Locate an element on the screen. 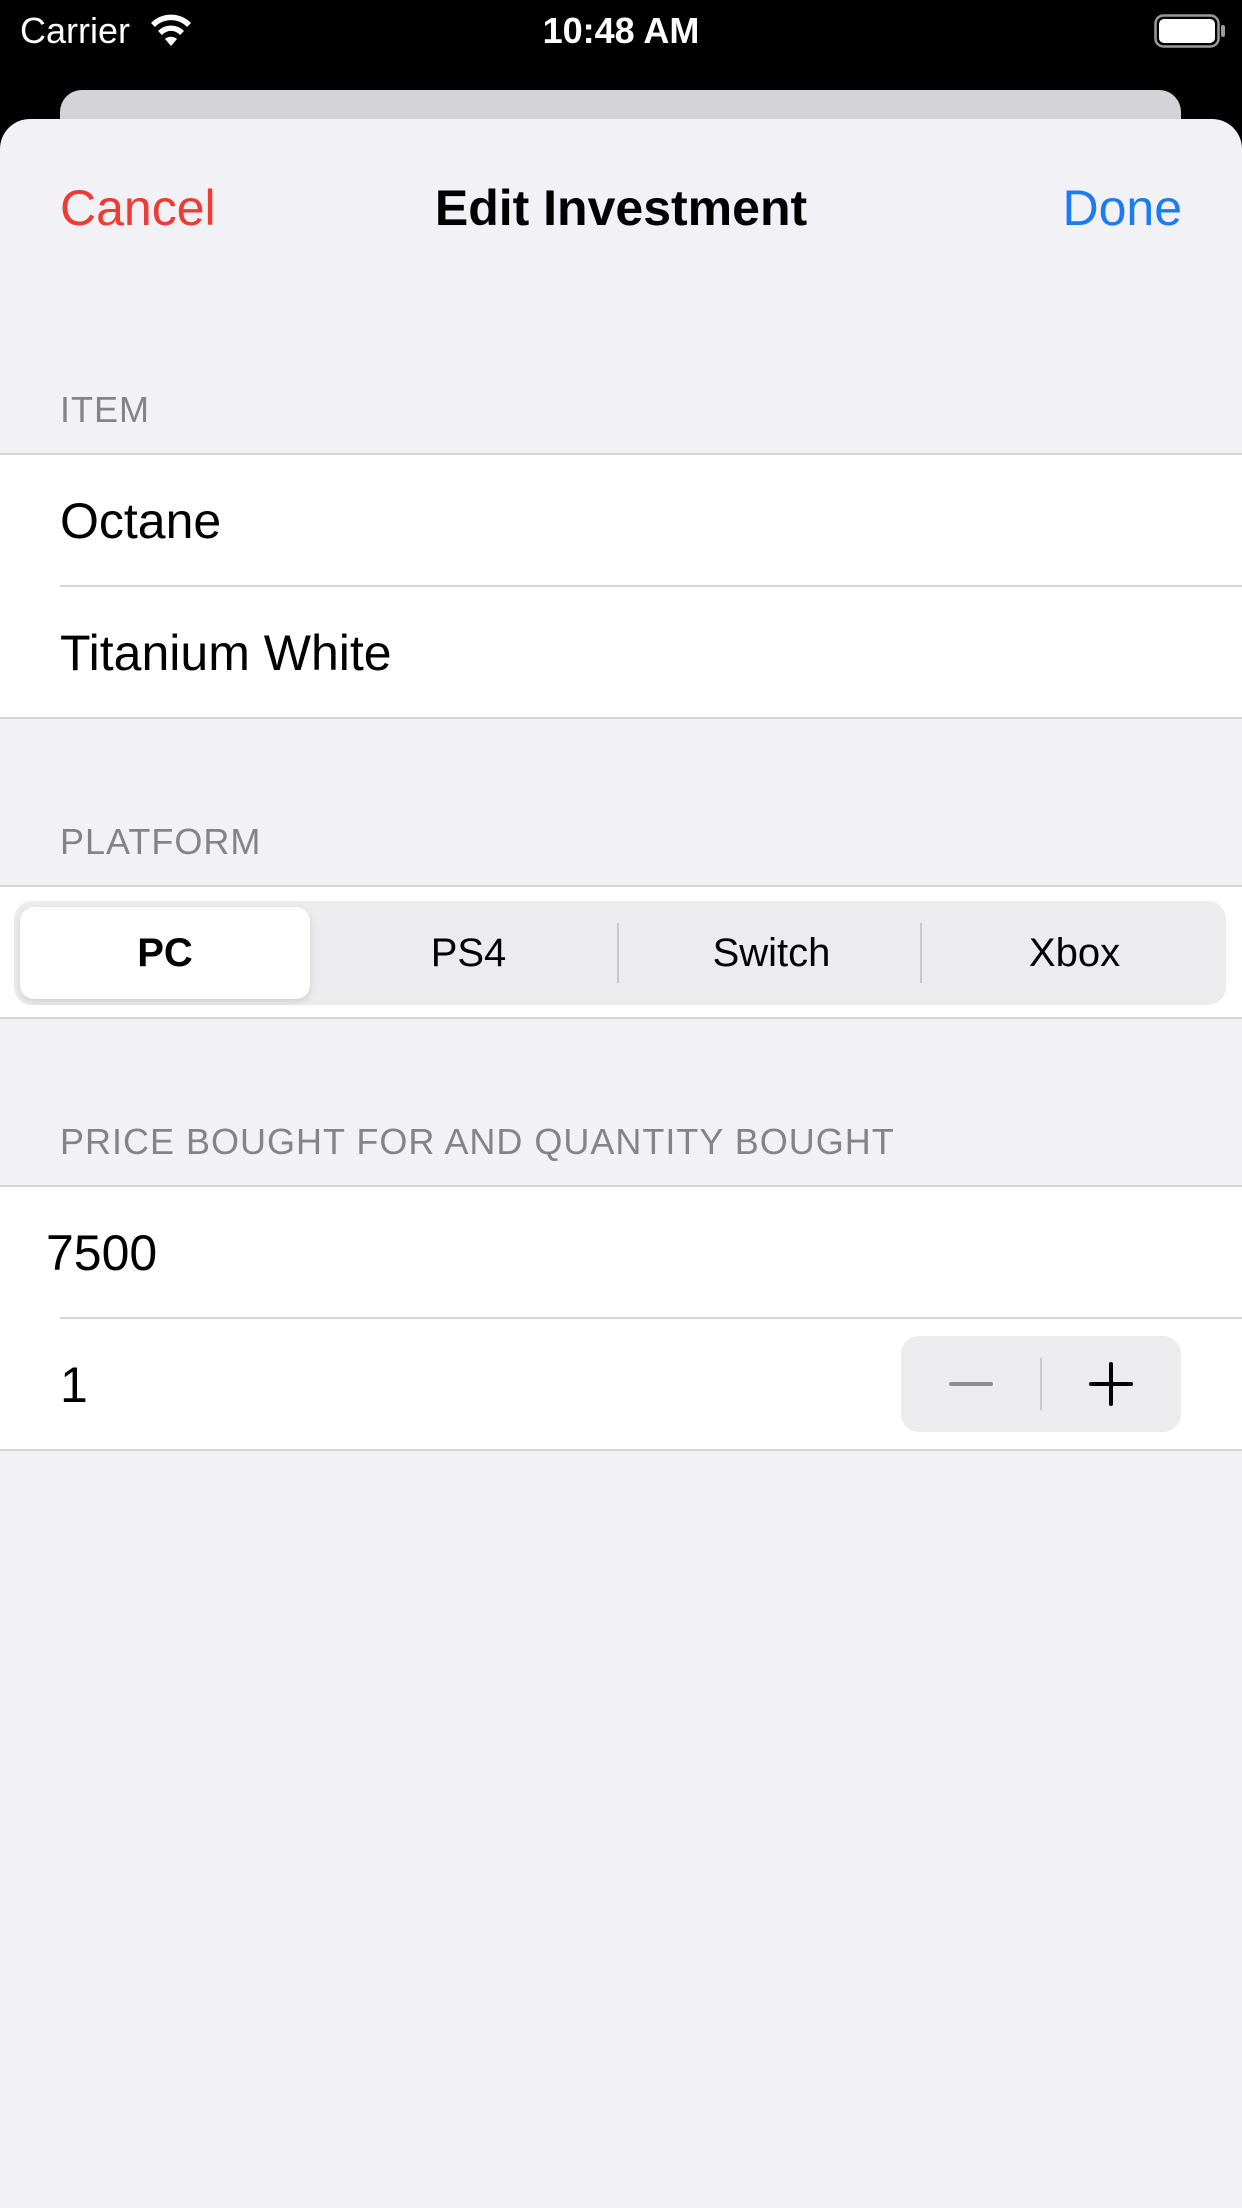 Image resolution: width=1242 pixels, height=2208 pixels. item-name-field: Octane is located at coordinates (621, 520).